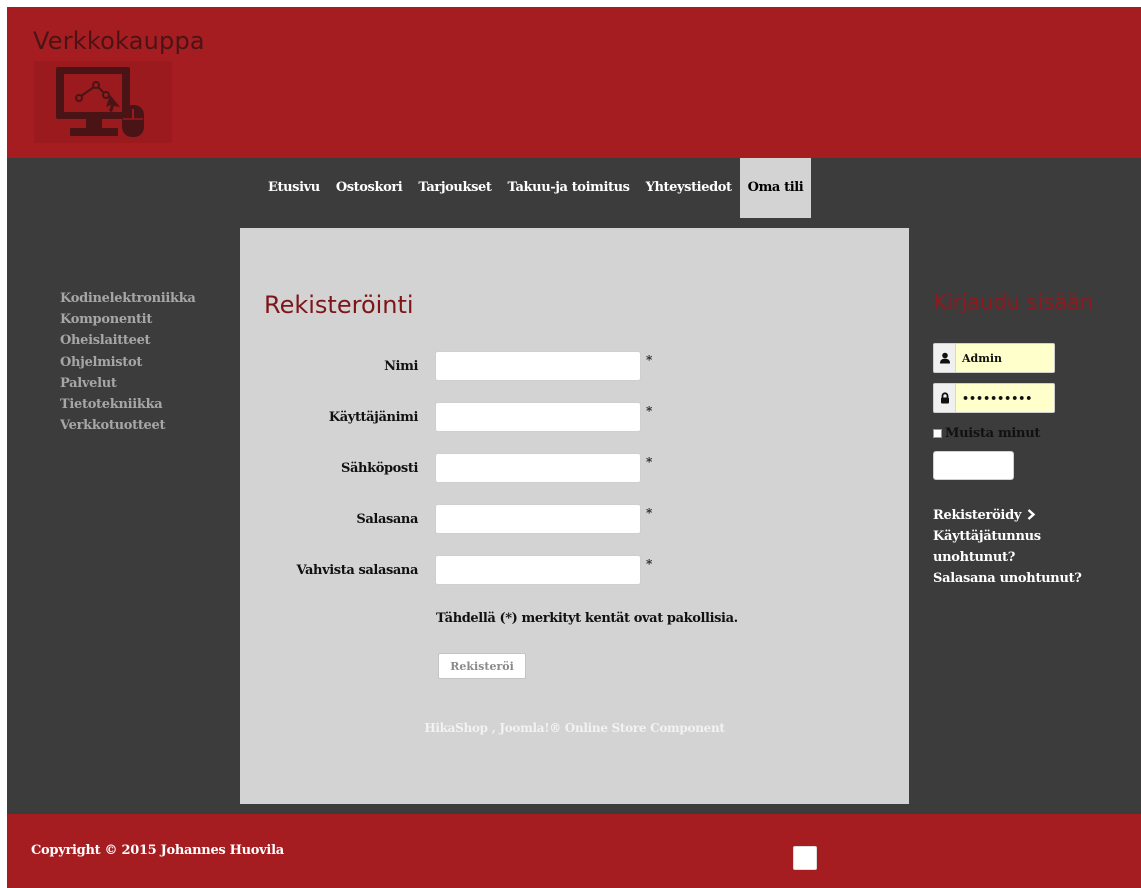 Image resolution: width=1141 pixels, height=888 pixels. Describe the element at coordinates (982, 358) in the screenshot. I see `username-value: Admin` at that location.